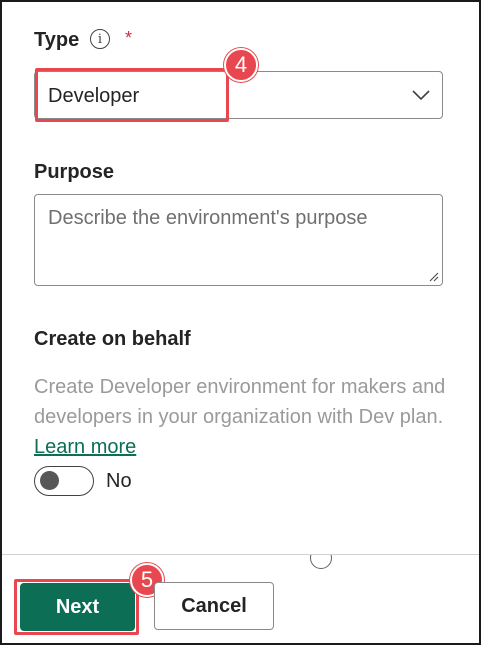 This screenshot has width=481, height=645. I want to click on step-badge-4: 4, so click(241, 65).